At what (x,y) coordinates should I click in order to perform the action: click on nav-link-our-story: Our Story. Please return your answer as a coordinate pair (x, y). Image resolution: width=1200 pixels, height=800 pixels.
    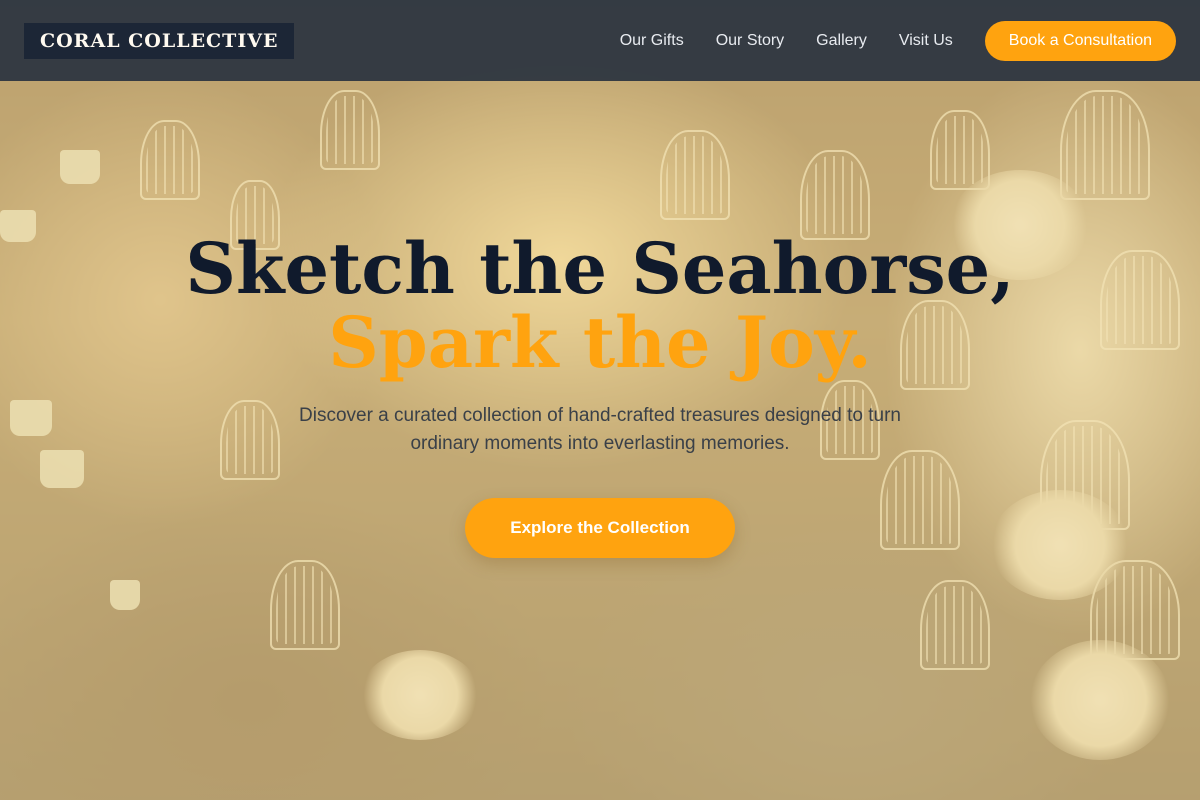
    Looking at the image, I should click on (750, 41).